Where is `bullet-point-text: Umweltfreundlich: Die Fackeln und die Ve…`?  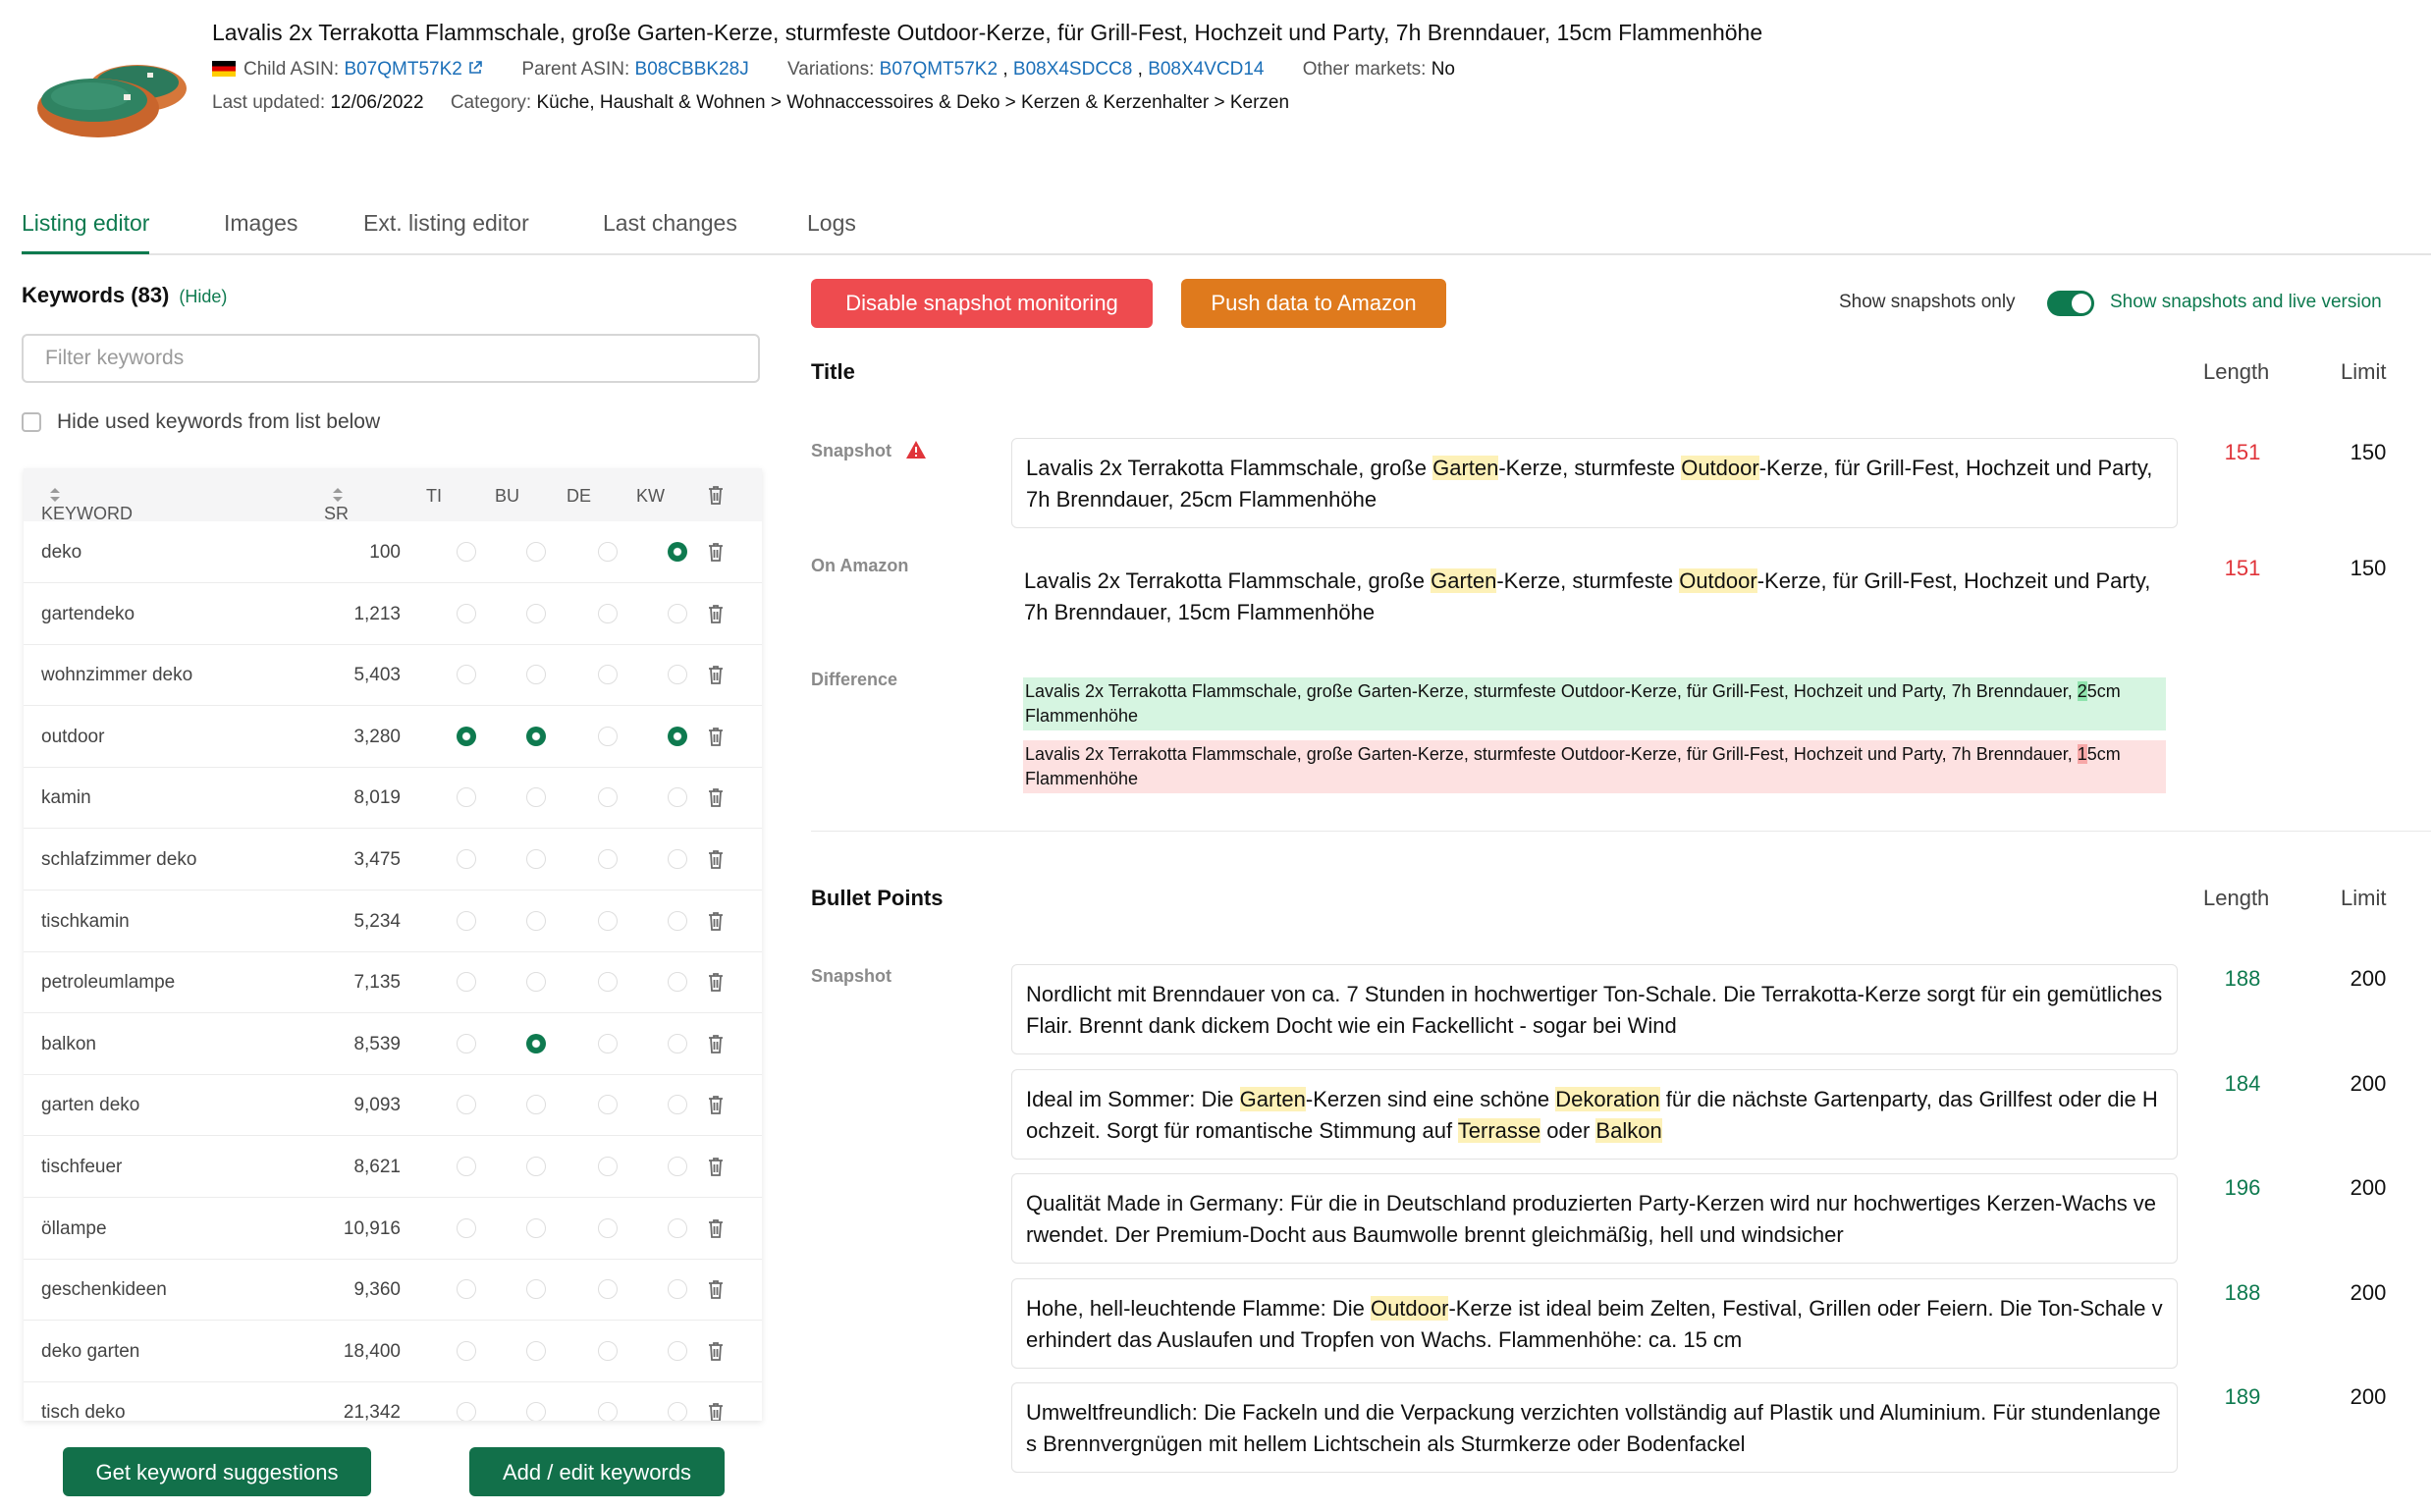
bullet-point-text: Umweltfreundlich: Die Fackeln und die Ve… is located at coordinates (1594, 1427).